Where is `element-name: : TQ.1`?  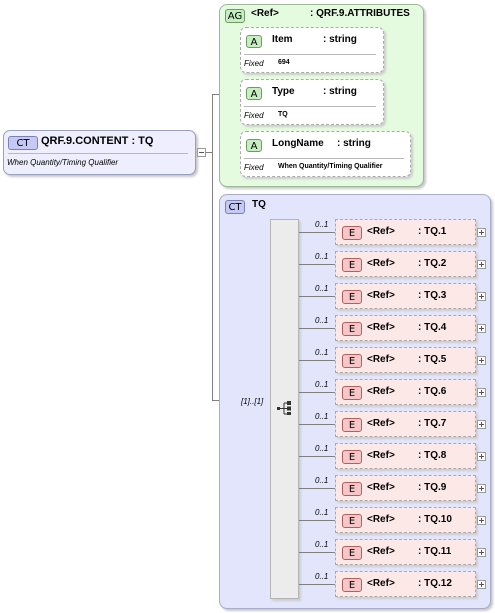 element-name: : TQ.1 is located at coordinates (432, 231).